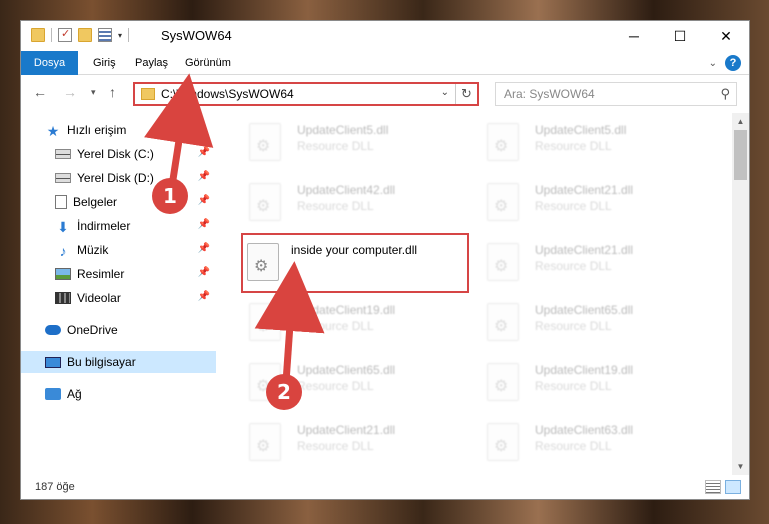  I want to click on sidebar-item-label: İndirmeler, so click(104, 226).